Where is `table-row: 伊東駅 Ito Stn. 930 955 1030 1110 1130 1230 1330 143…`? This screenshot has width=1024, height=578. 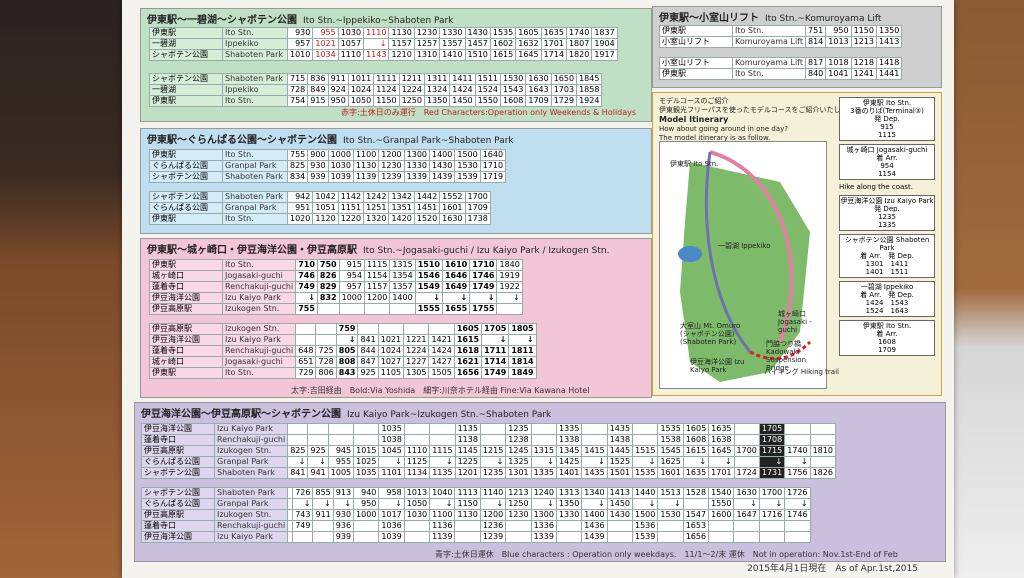
table-row: 伊東駅 Ito Stn. 930 955 1030 1110 1130 1230 1330 143… is located at coordinates (383, 33).